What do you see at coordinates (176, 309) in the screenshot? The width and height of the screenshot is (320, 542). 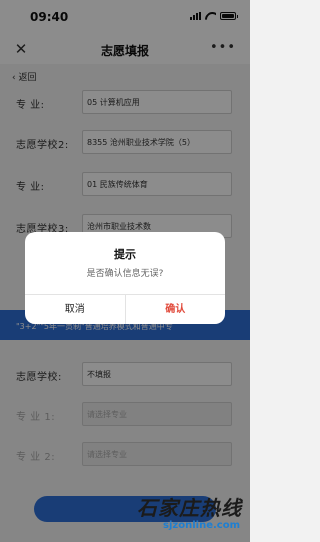 I see `confirm-button: 确认` at bounding box center [176, 309].